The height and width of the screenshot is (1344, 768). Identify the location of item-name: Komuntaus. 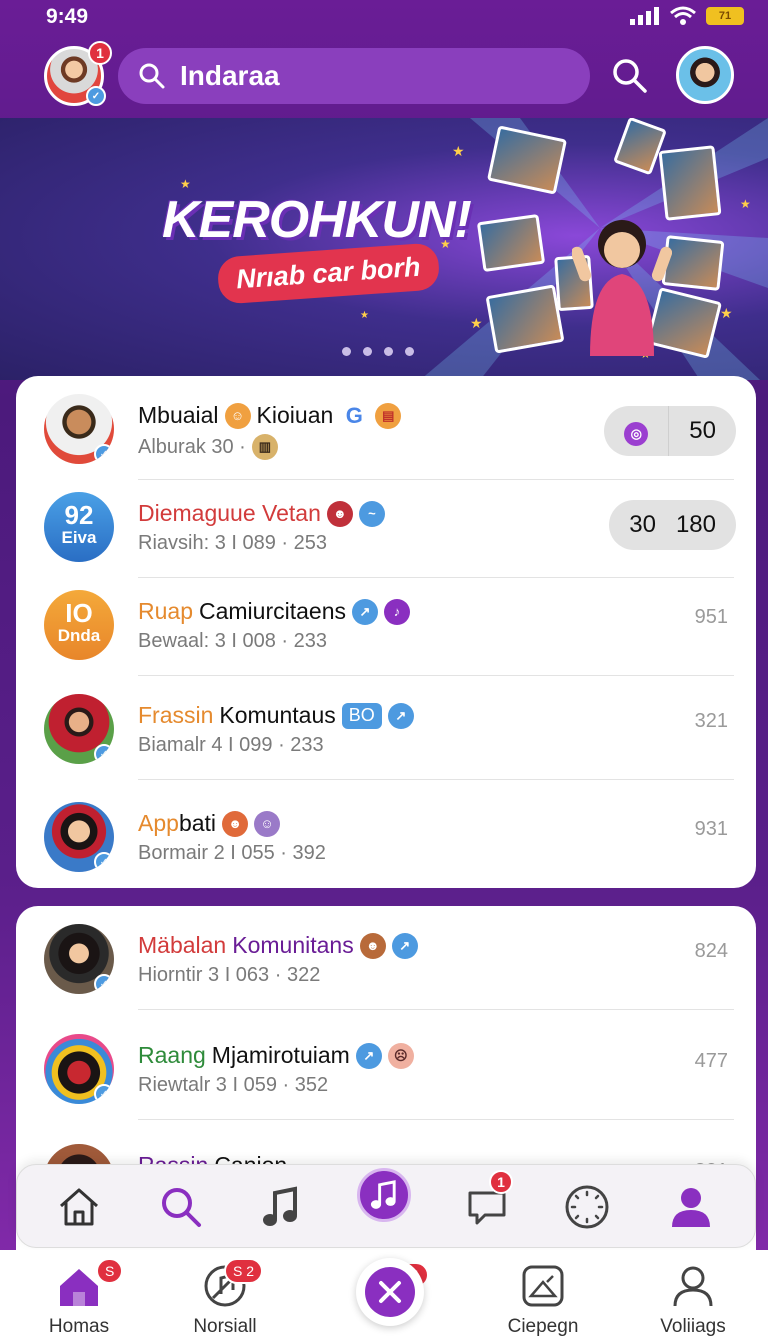
(277, 715).